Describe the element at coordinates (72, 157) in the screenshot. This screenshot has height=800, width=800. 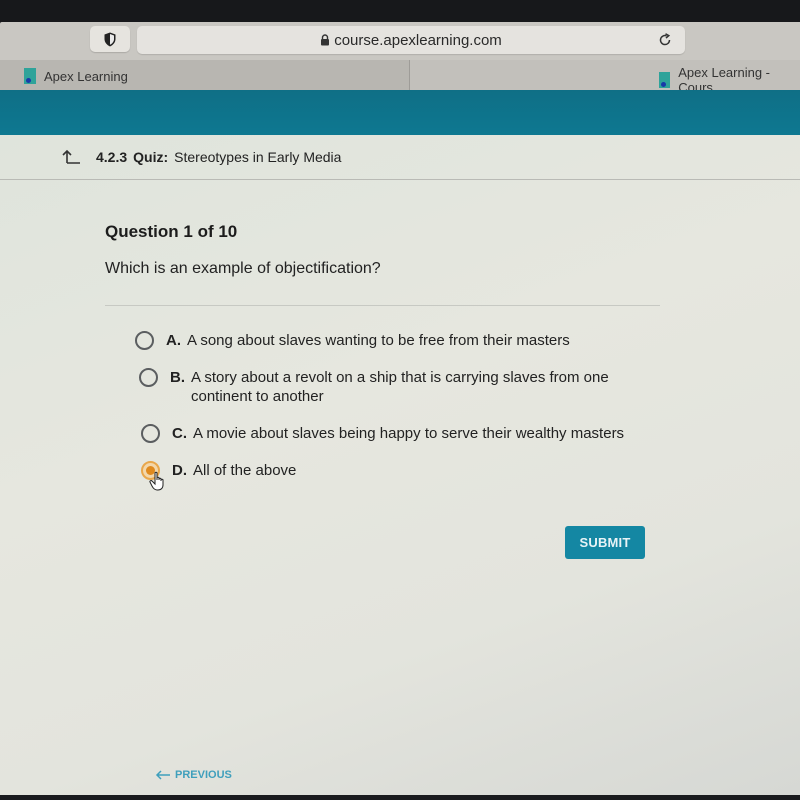
I see `back-up-arrow-icon` at that location.